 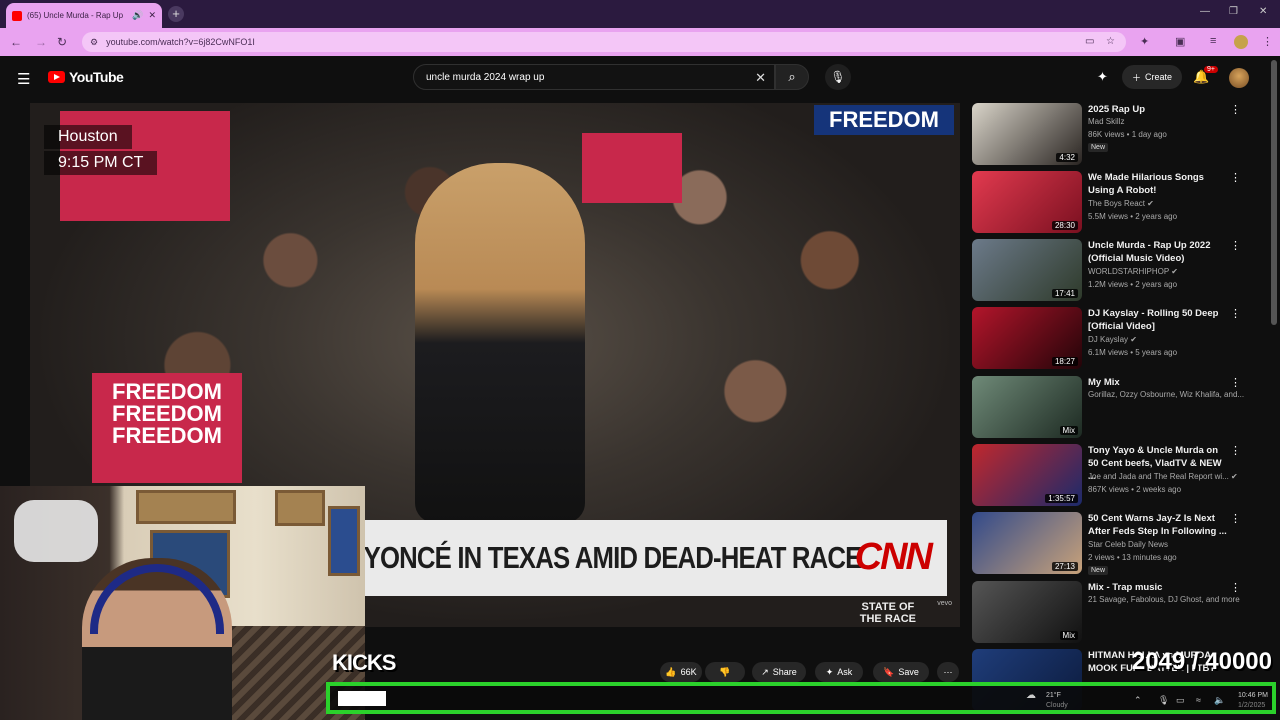 What do you see at coordinates (1274, 192) in the screenshot?
I see `page-scrollbar` at bounding box center [1274, 192].